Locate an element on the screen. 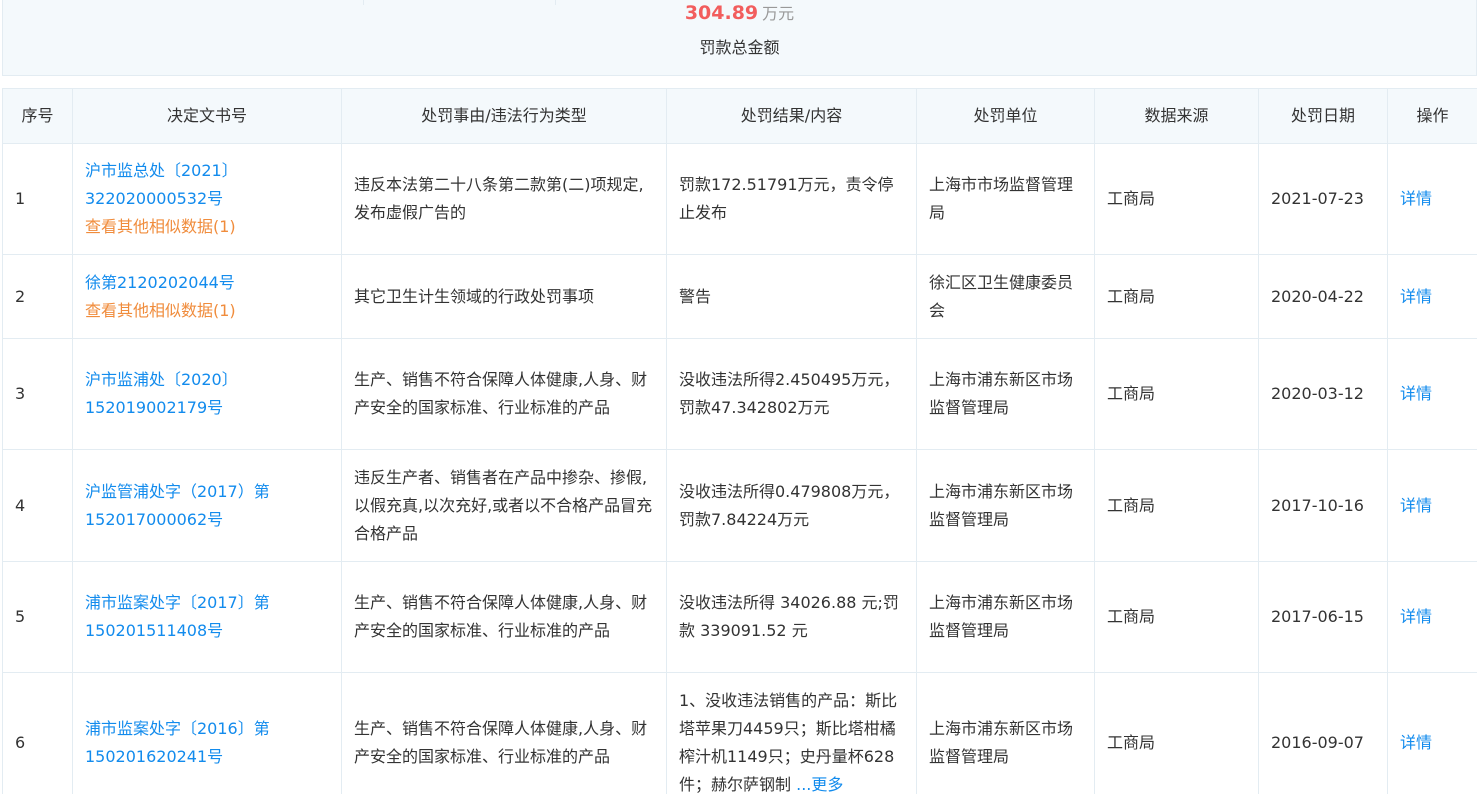 The image size is (1477, 794). row-index: 6 is located at coordinates (37, 733).